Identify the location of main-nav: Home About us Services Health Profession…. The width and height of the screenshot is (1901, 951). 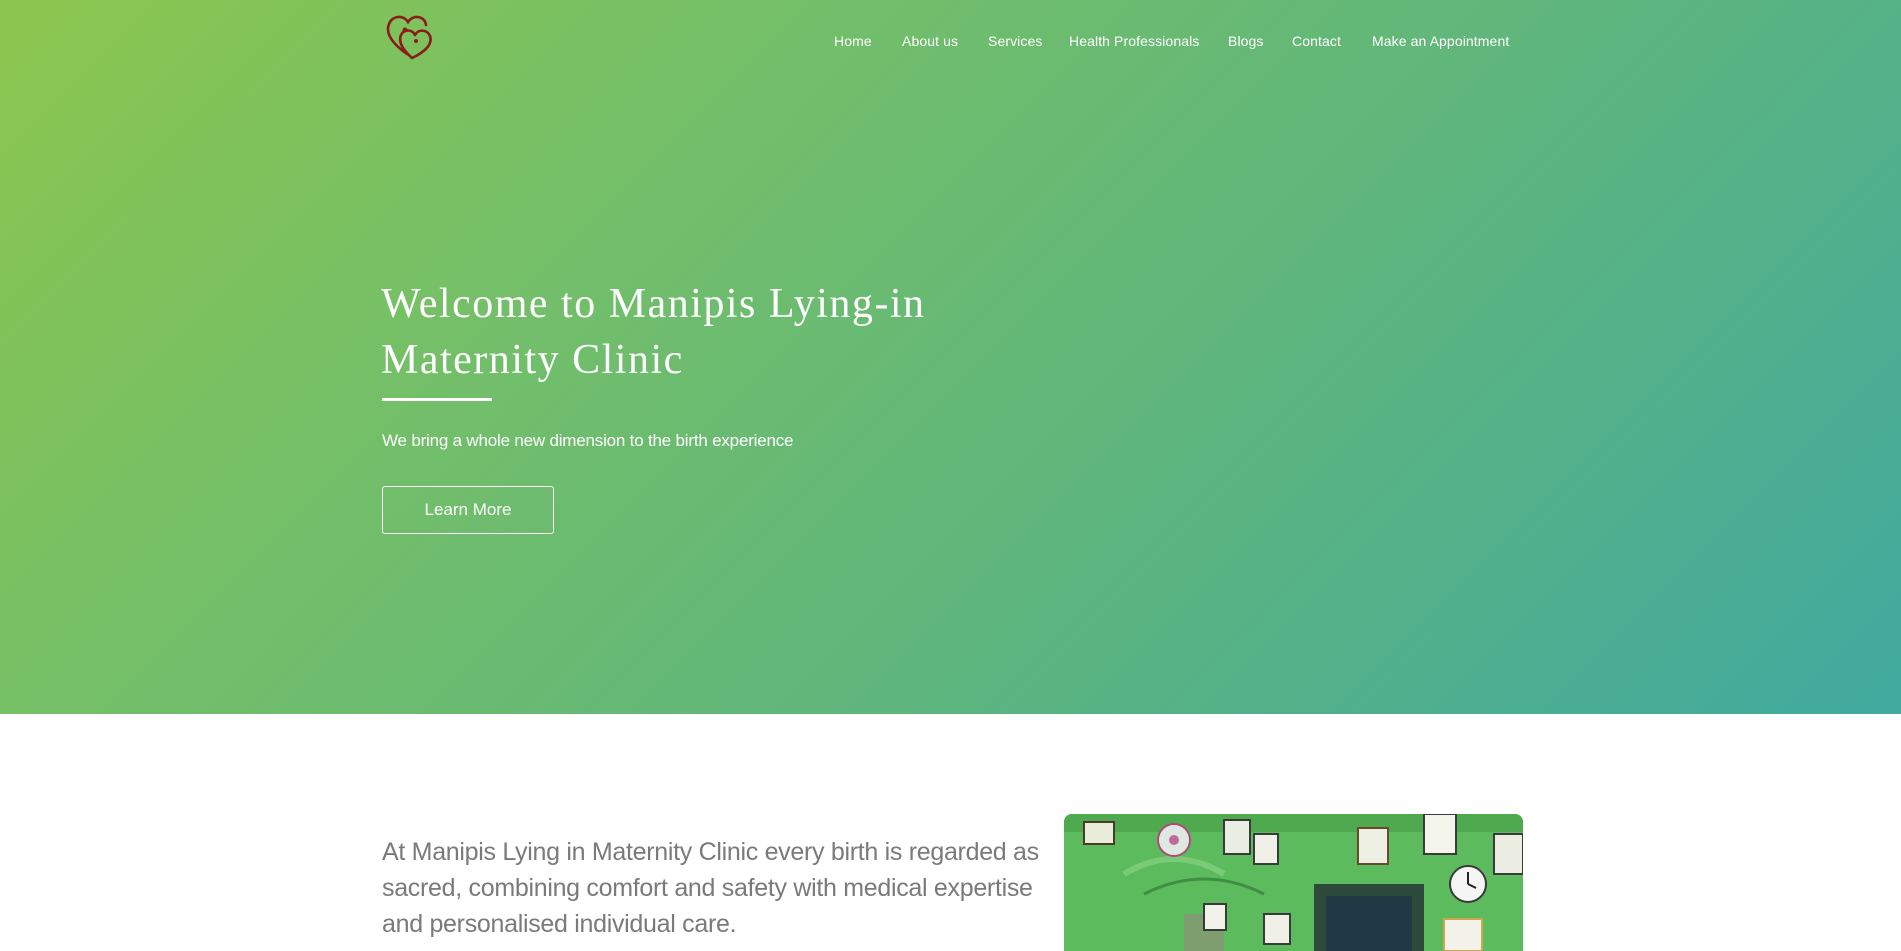
(950, 43).